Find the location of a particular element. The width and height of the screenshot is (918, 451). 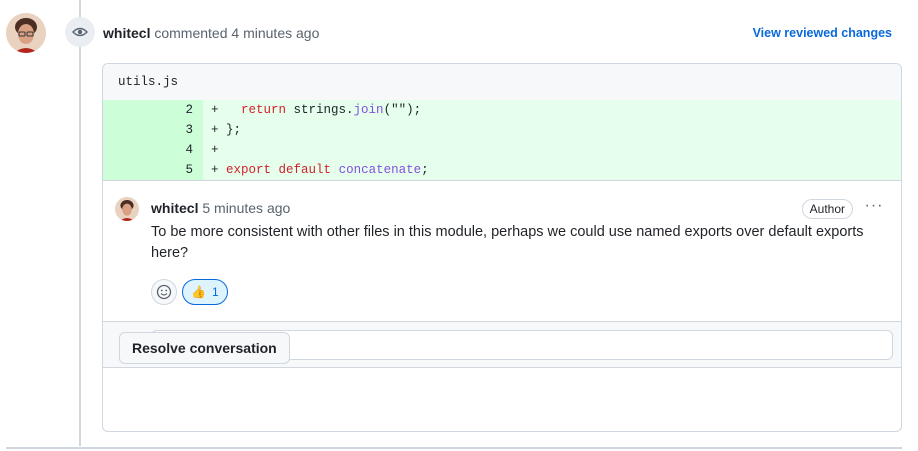

smiley-icon is located at coordinates (164, 292).